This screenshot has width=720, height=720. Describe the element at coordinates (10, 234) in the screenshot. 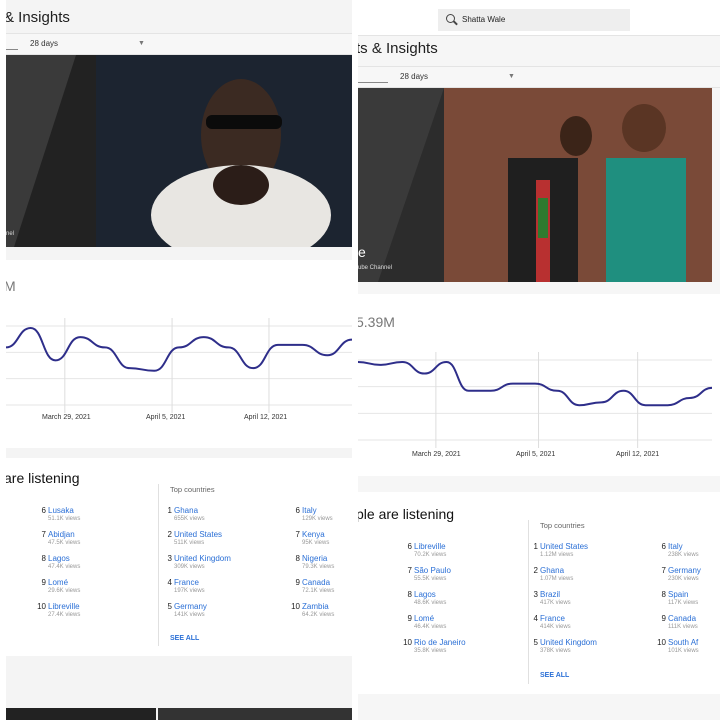

I see `channel-link: nel` at that location.